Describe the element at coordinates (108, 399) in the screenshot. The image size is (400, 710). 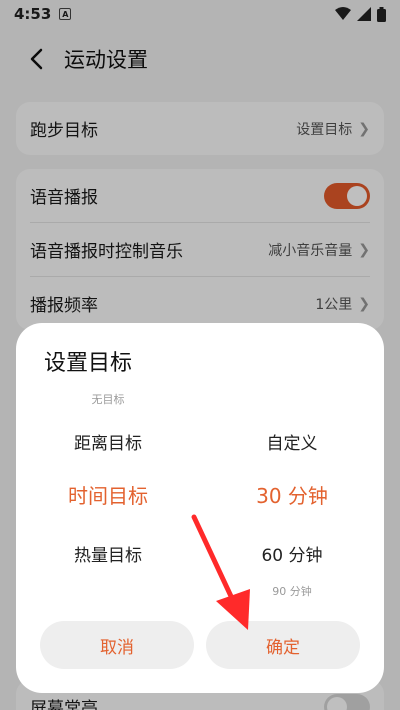
I see `picker-option: 无目标` at that location.